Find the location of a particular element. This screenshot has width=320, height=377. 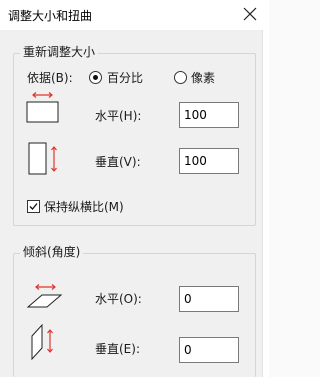

resize-group-legend: 重新调整大小 is located at coordinates (59, 52).